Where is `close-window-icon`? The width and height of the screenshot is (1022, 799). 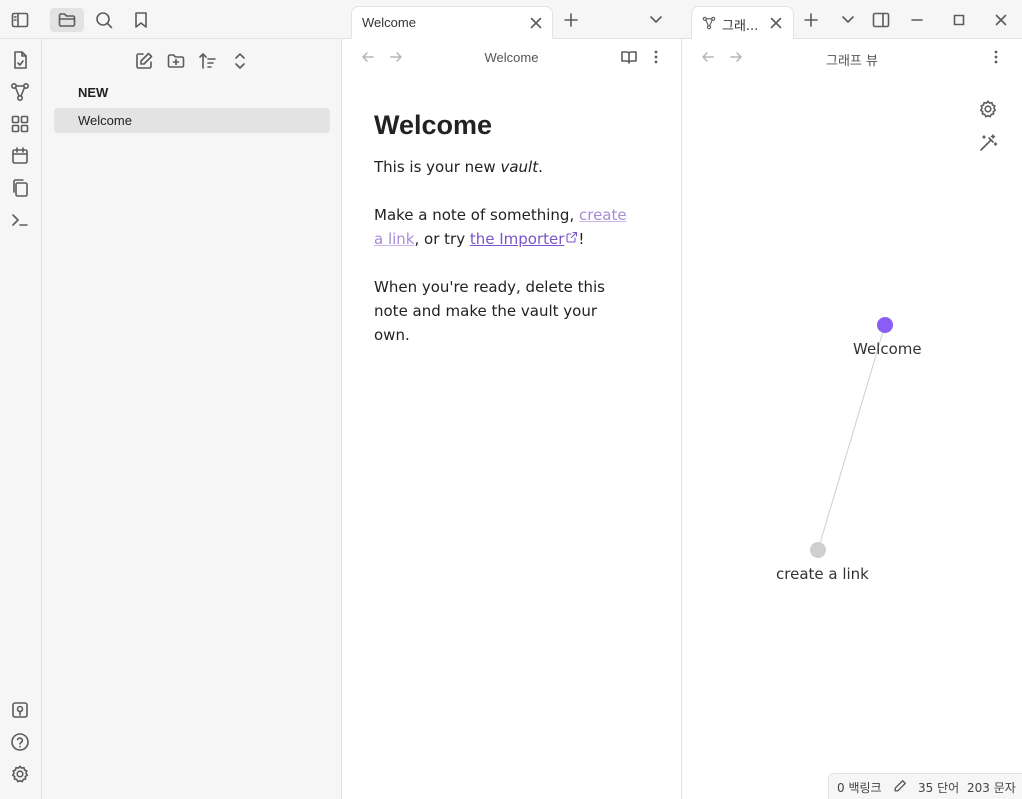
close-window-icon is located at coordinates (1001, 20).